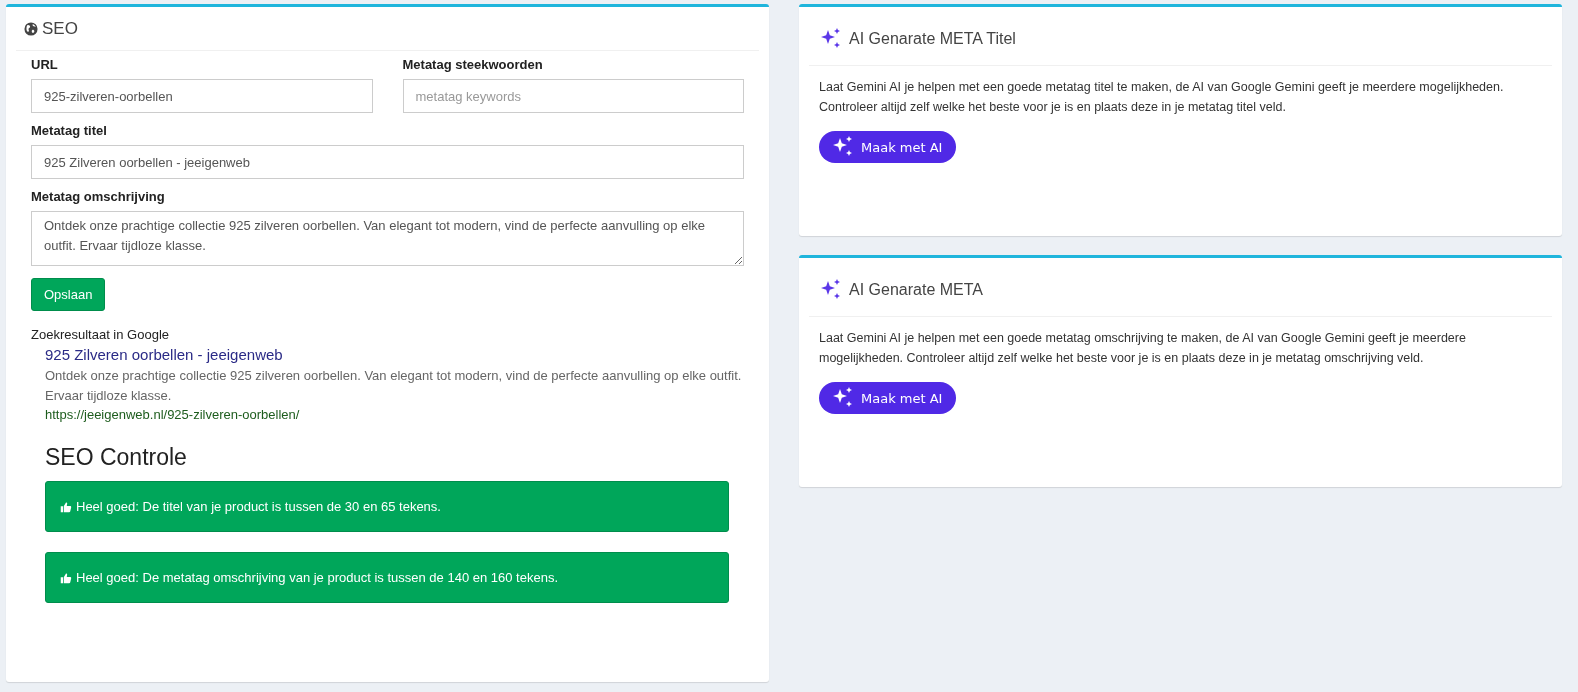 This screenshot has height=692, width=1578. I want to click on field-label: Metatag steekwoorden, so click(473, 64).